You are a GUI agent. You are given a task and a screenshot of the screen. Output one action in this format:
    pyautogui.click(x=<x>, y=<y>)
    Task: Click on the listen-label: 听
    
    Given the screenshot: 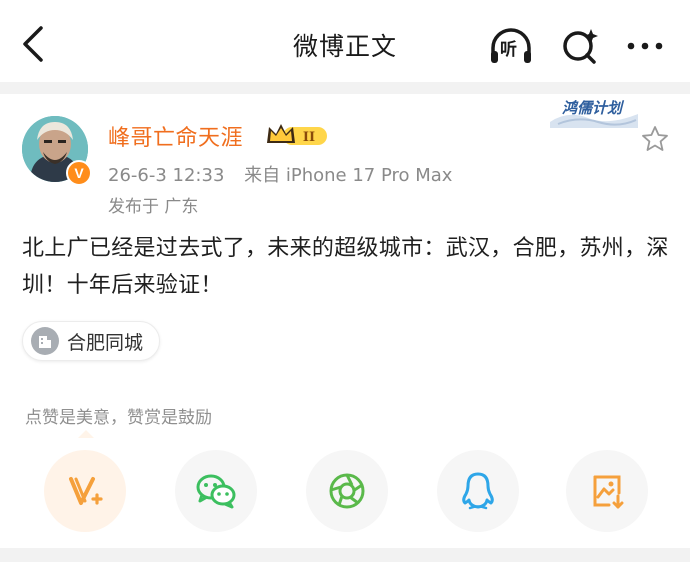 What is the action you would take?
    pyautogui.click(x=508, y=50)
    